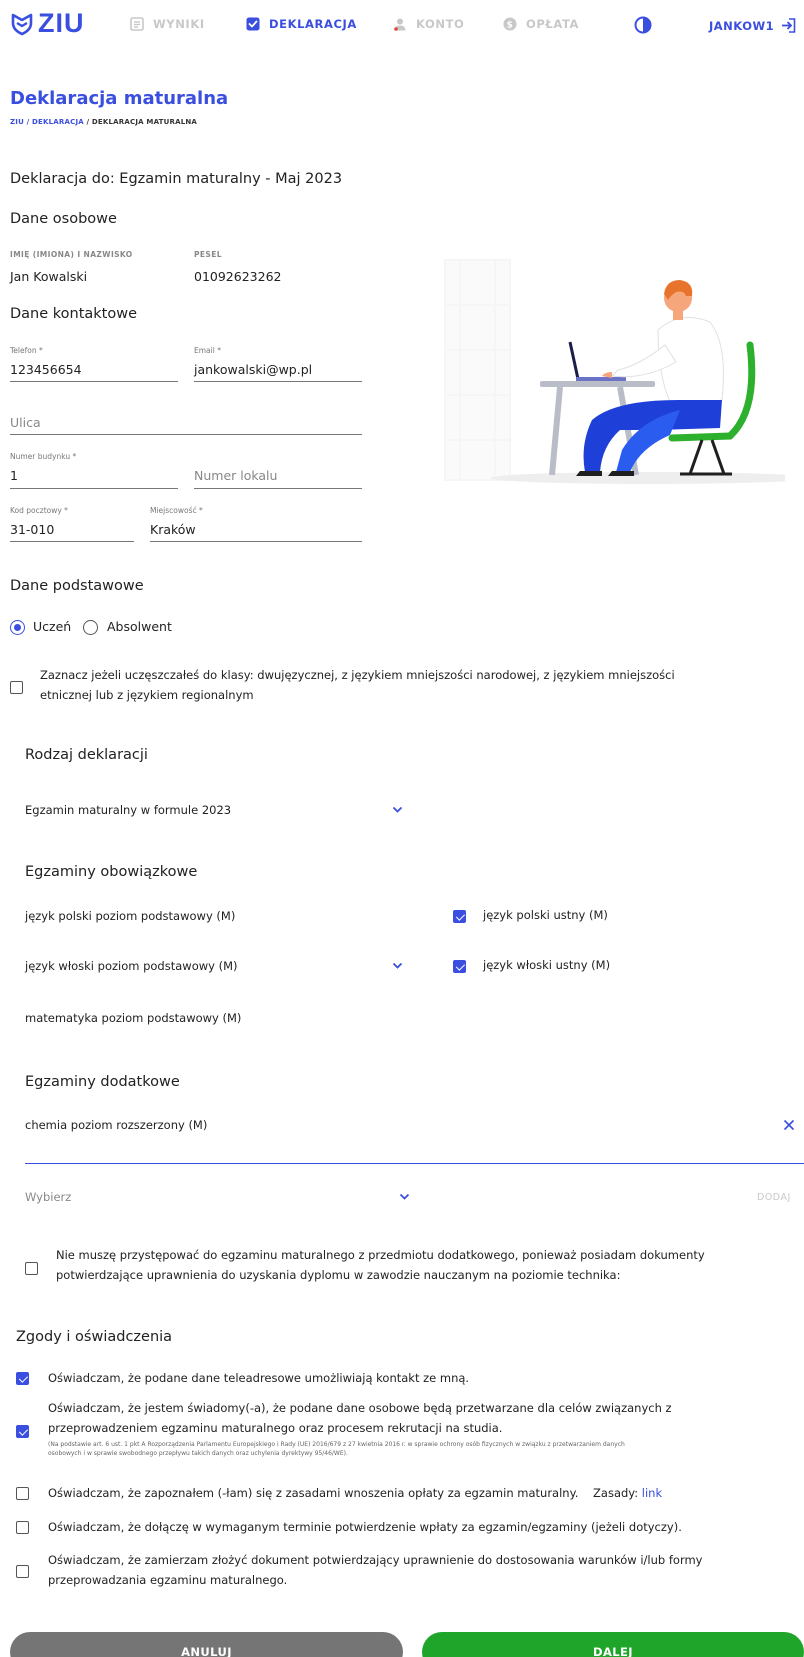  I want to click on breadcrumb-link-ziu: ZIU, so click(17, 122).